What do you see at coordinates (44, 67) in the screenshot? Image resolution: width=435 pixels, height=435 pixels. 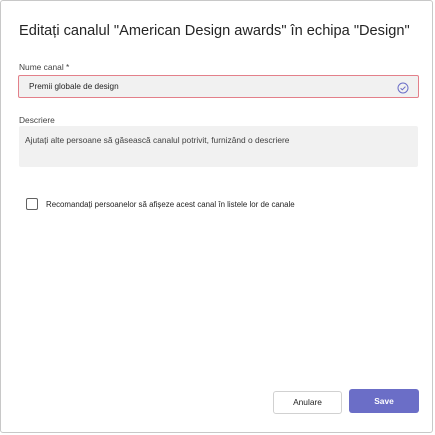 I see `channel-name-label: Nume canal *` at bounding box center [44, 67].